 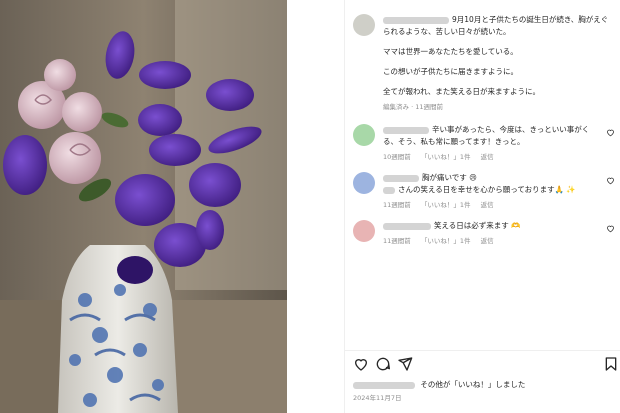 I want to click on author-avatar, so click(x=364, y=25).